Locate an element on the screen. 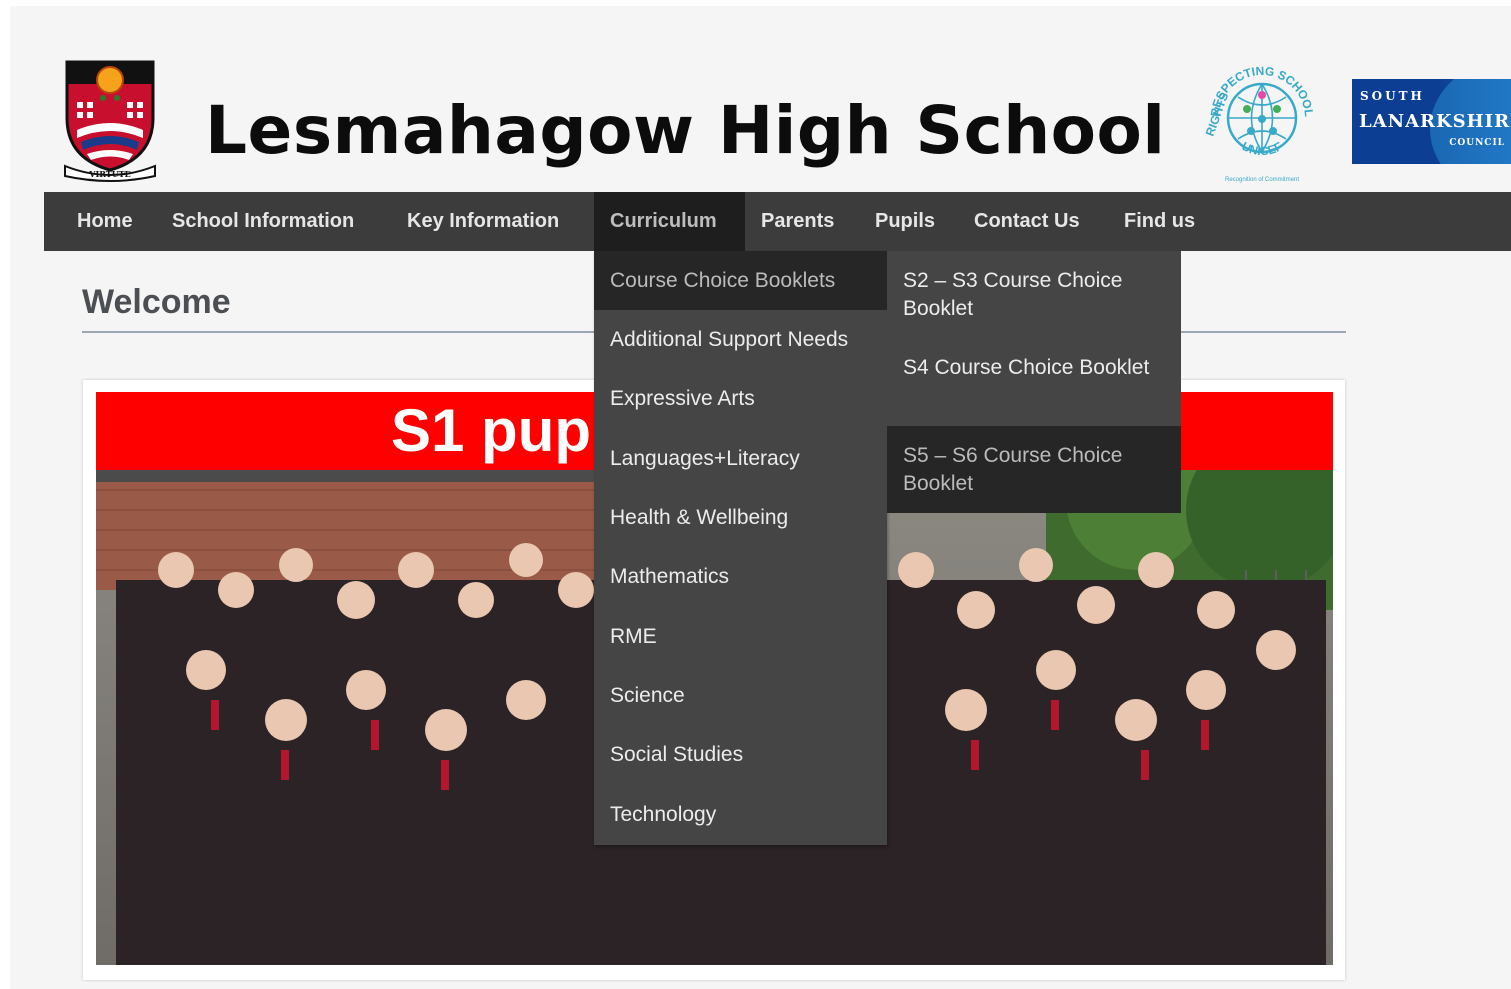 This screenshot has width=1511, height=989. nav-home: Home is located at coordinates (105, 221).